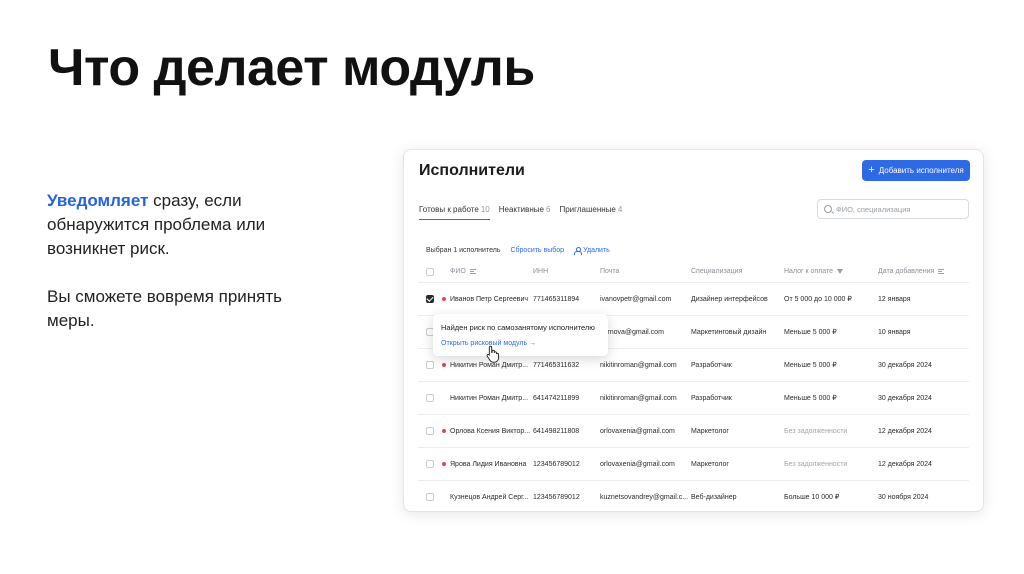 The image size is (1024, 574). Describe the element at coordinates (489, 299) in the screenshot. I see `cell-name: Иванов Петр Сергеевич` at that location.